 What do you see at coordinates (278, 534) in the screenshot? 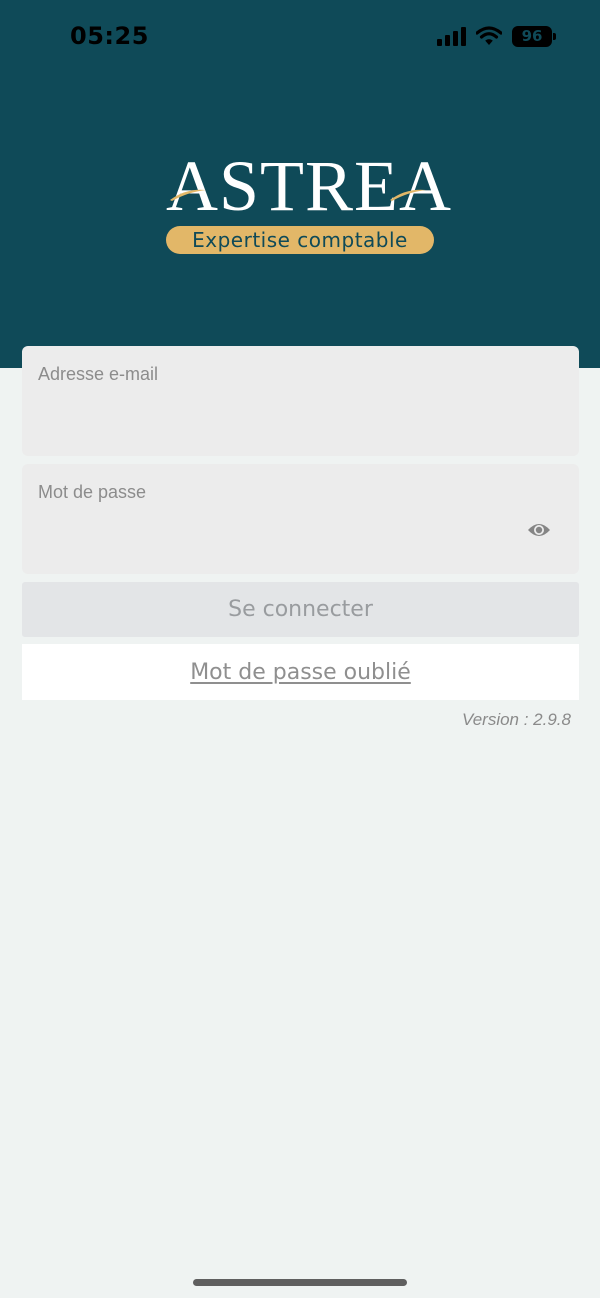
I see `password-input` at bounding box center [278, 534].